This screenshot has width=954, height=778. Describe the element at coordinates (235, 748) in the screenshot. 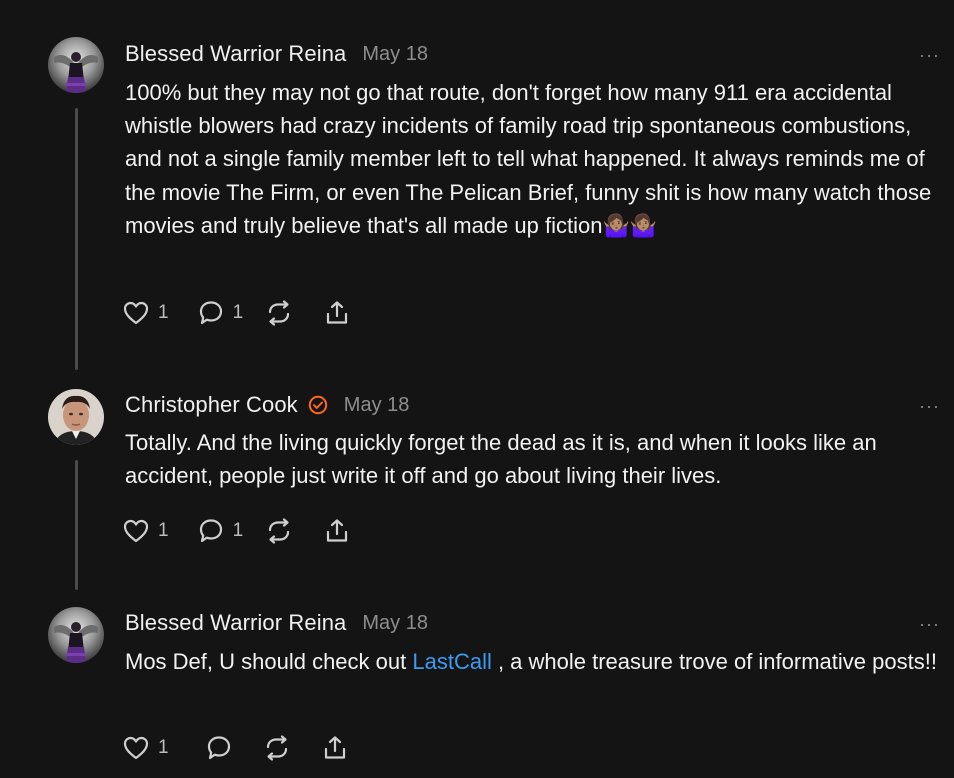

I see `comment-actions: 1` at that location.